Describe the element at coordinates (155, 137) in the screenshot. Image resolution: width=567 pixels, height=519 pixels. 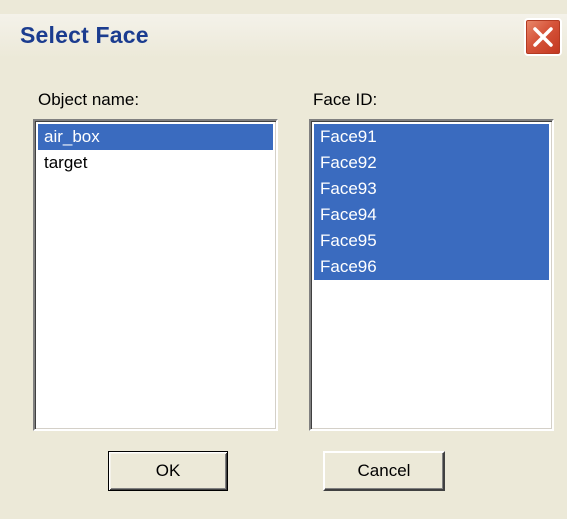
I see `list-item: air_box` at that location.